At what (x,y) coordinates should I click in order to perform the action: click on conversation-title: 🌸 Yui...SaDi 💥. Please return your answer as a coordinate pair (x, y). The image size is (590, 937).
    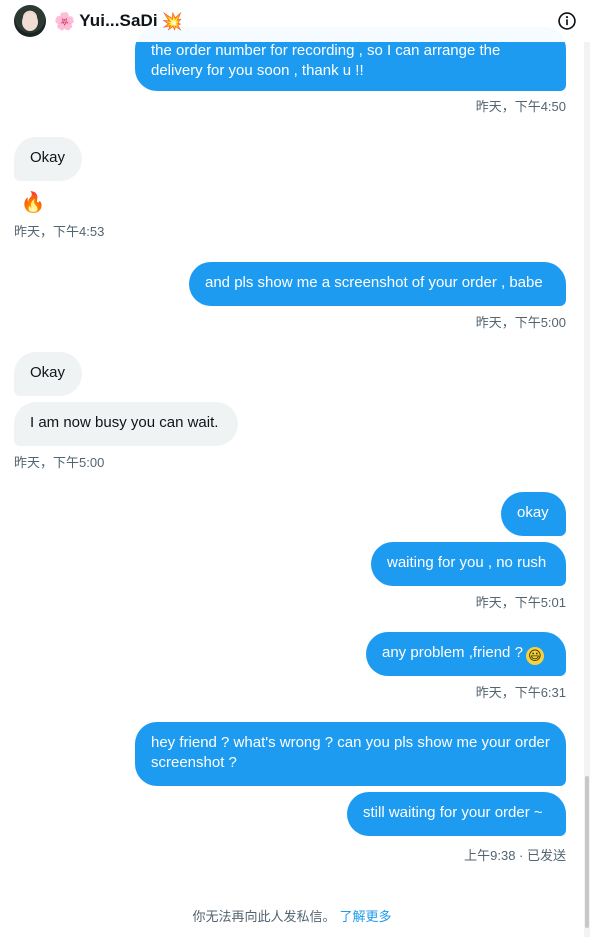
    Looking at the image, I should click on (118, 21).